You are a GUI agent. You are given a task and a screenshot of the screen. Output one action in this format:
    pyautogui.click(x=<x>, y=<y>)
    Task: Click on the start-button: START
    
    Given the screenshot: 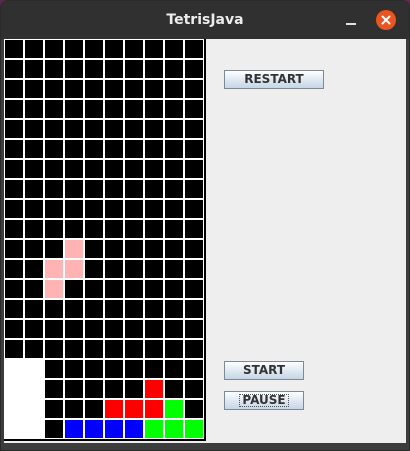 What is the action you would take?
    pyautogui.click(x=264, y=370)
    